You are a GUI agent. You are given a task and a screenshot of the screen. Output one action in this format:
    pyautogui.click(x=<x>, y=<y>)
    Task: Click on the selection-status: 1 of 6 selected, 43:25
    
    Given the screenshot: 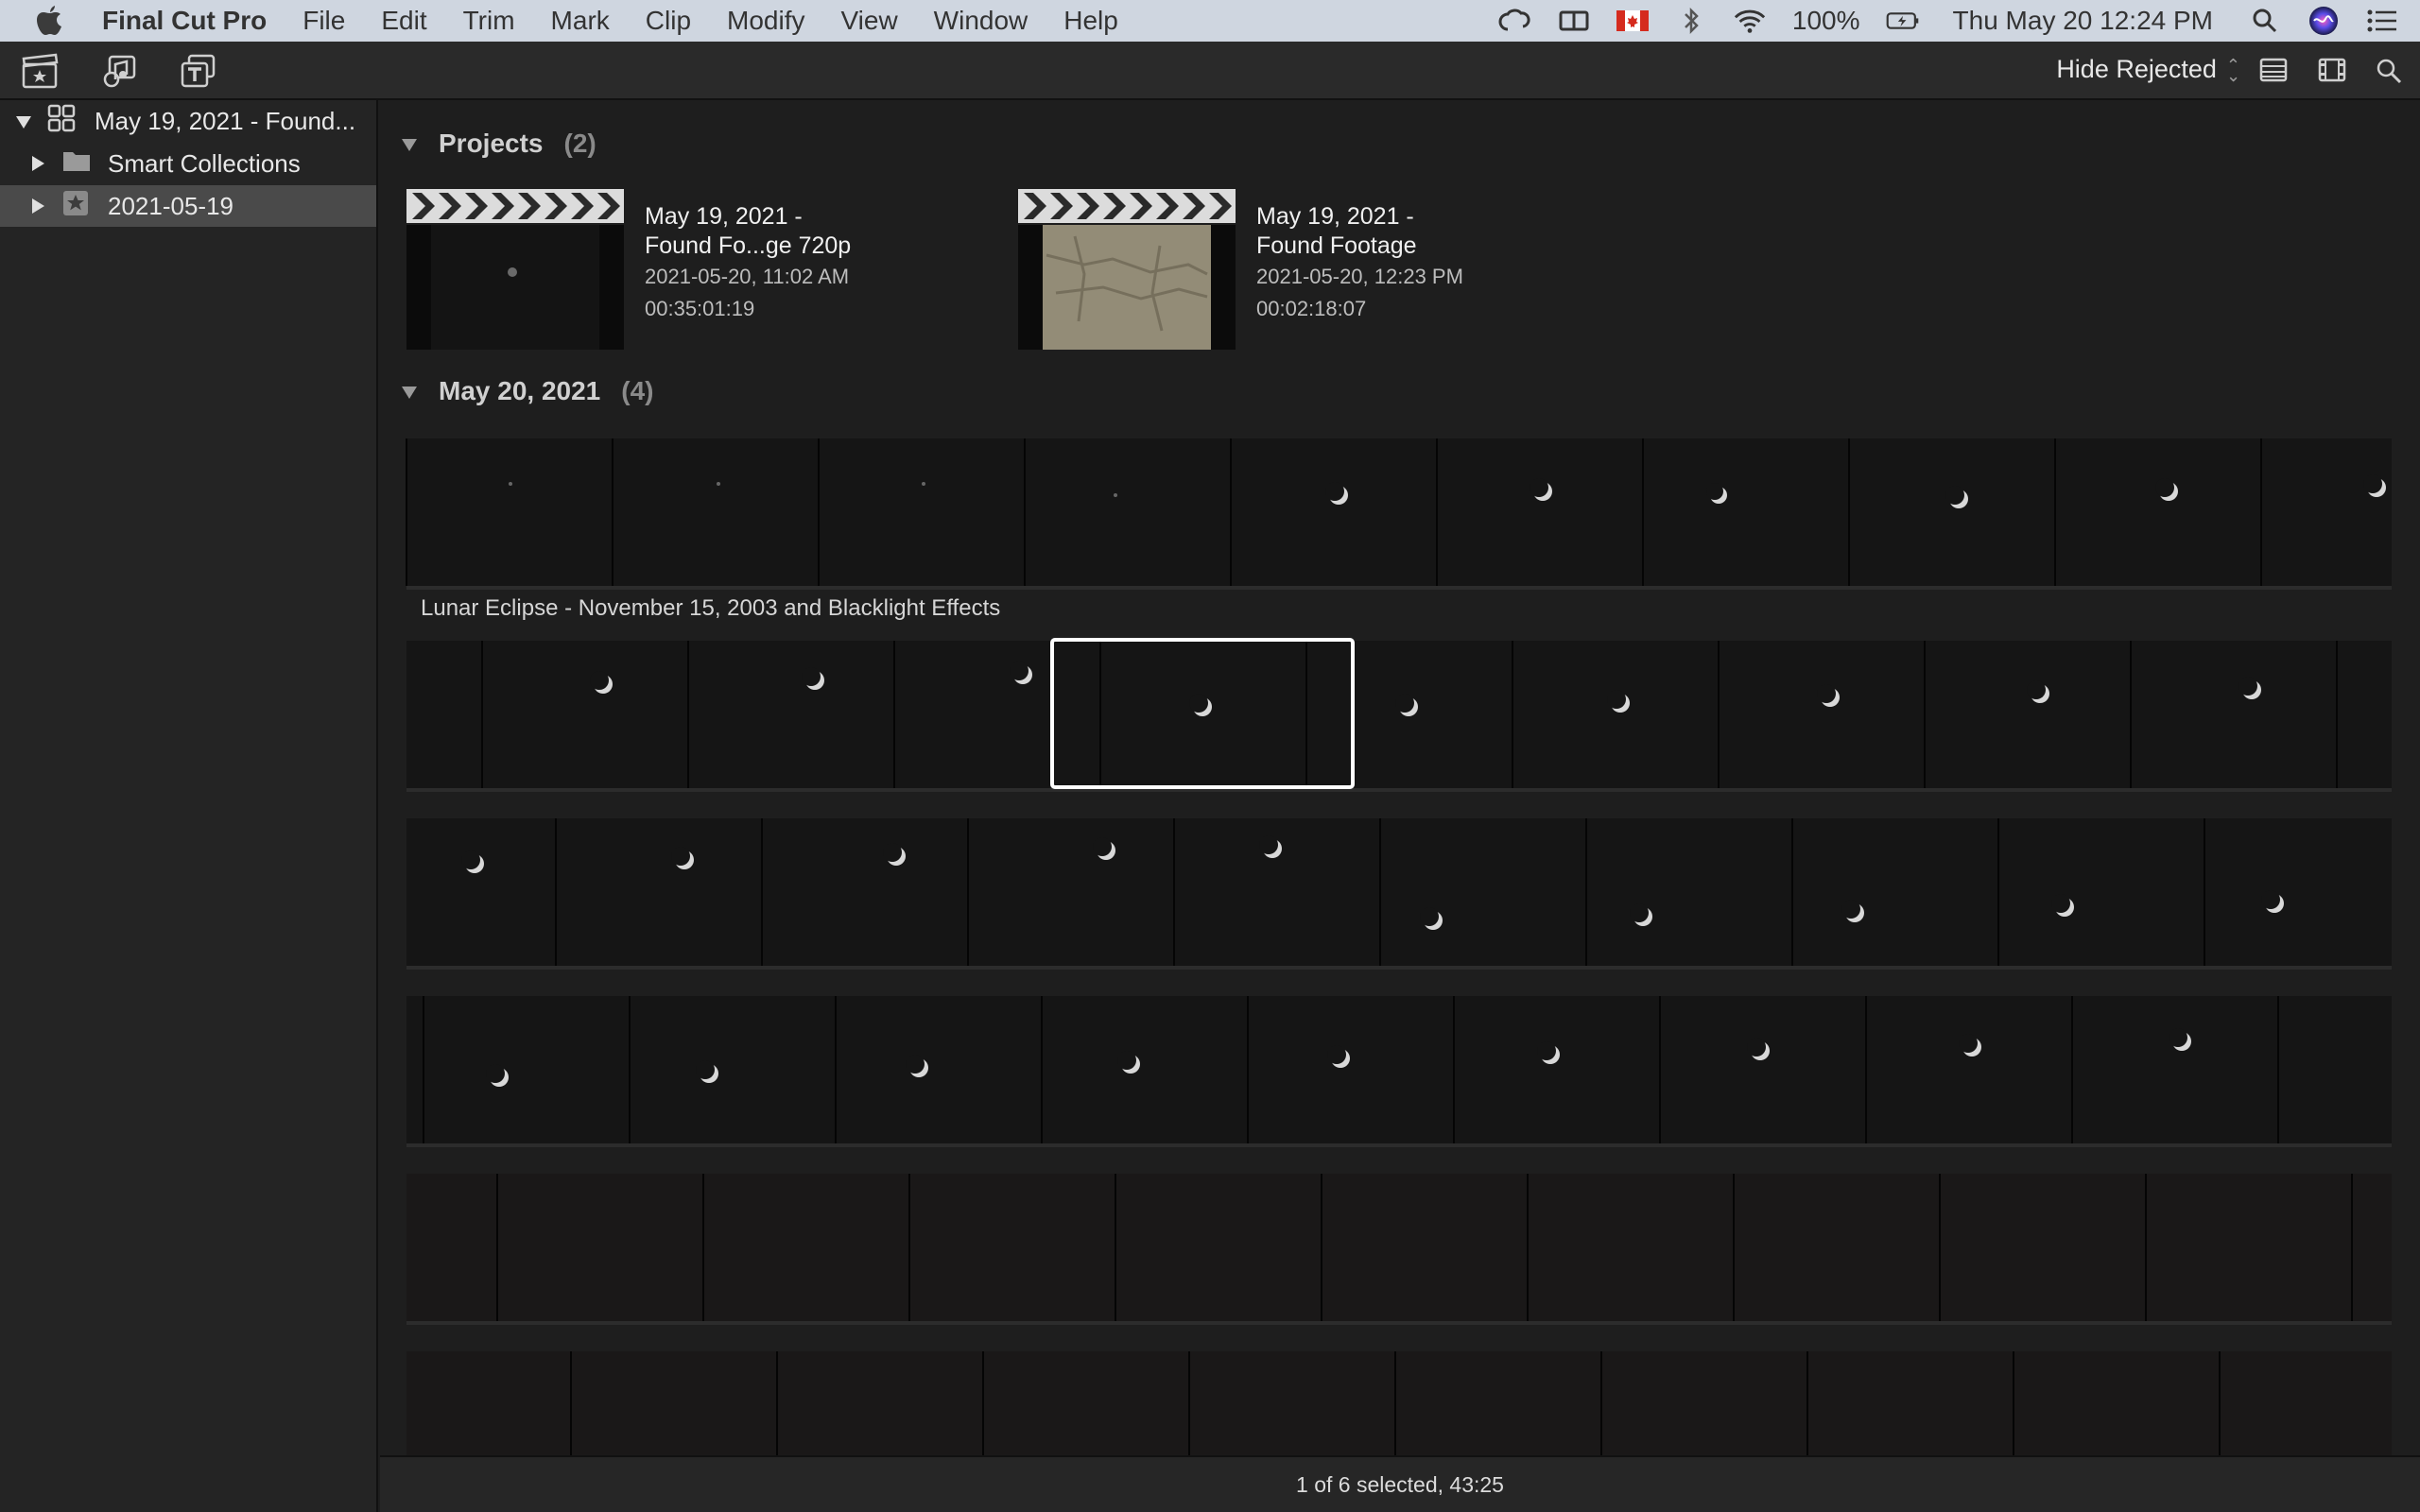 What is the action you would take?
    pyautogui.click(x=1400, y=1484)
    